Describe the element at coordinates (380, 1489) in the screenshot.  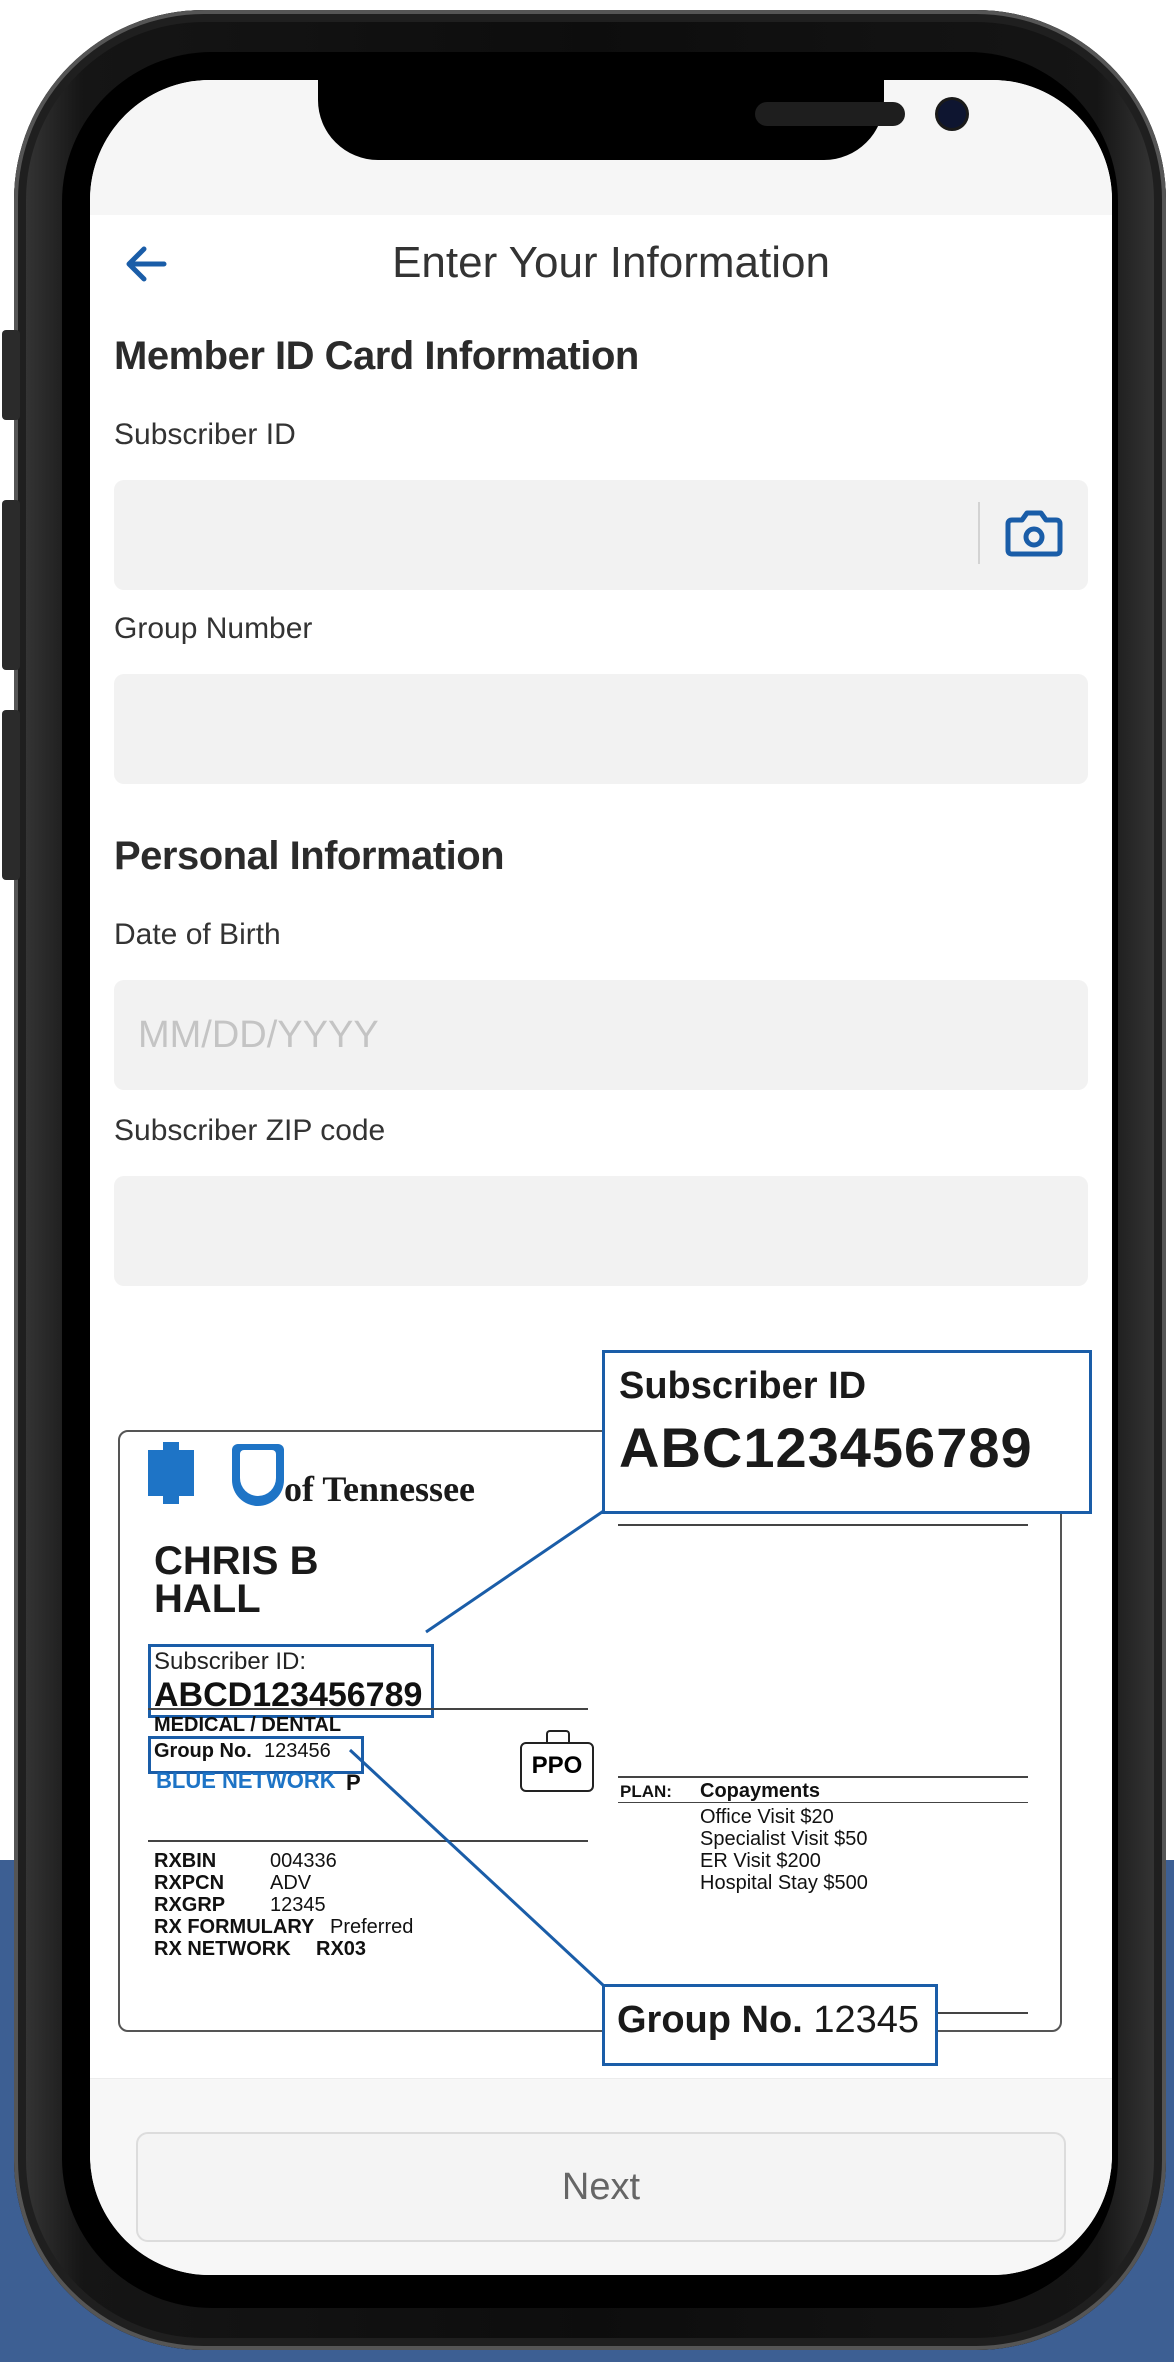
I see `card-brand-text: of Tennessee` at that location.